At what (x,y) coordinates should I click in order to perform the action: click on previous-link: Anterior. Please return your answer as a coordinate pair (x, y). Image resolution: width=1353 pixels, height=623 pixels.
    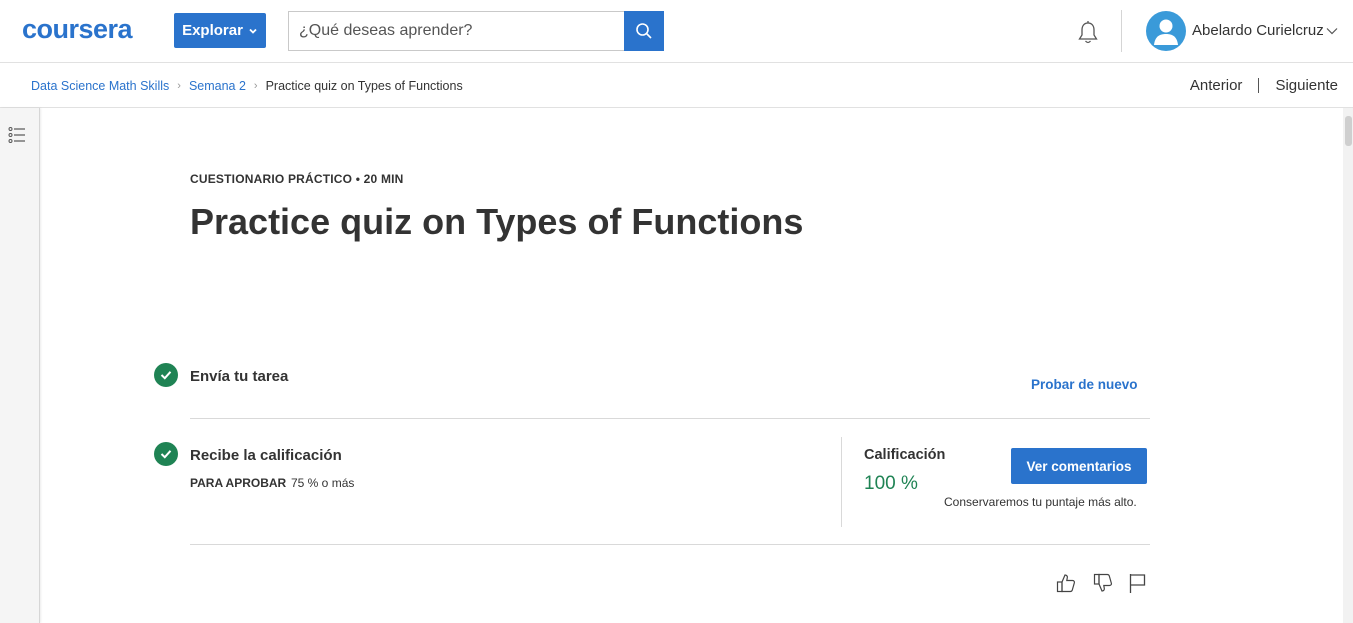
    Looking at the image, I should click on (1216, 85).